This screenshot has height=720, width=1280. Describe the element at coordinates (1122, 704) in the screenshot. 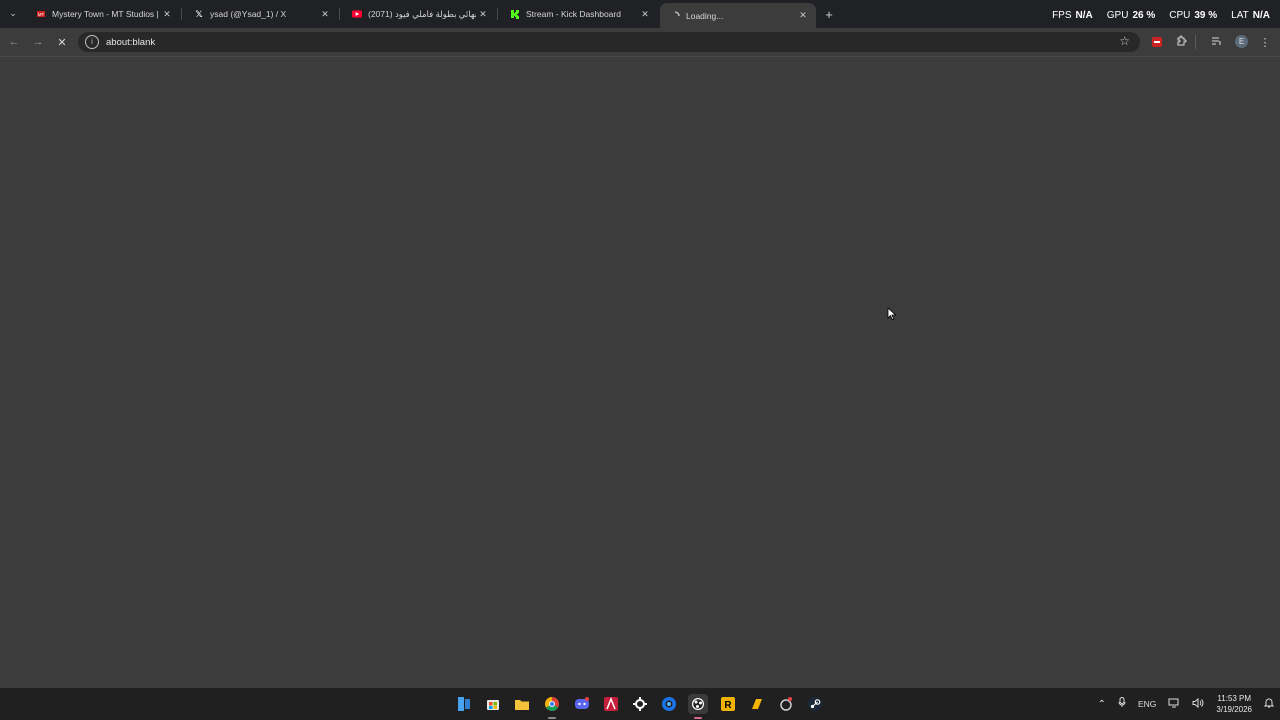

I see `microphone-icon` at that location.